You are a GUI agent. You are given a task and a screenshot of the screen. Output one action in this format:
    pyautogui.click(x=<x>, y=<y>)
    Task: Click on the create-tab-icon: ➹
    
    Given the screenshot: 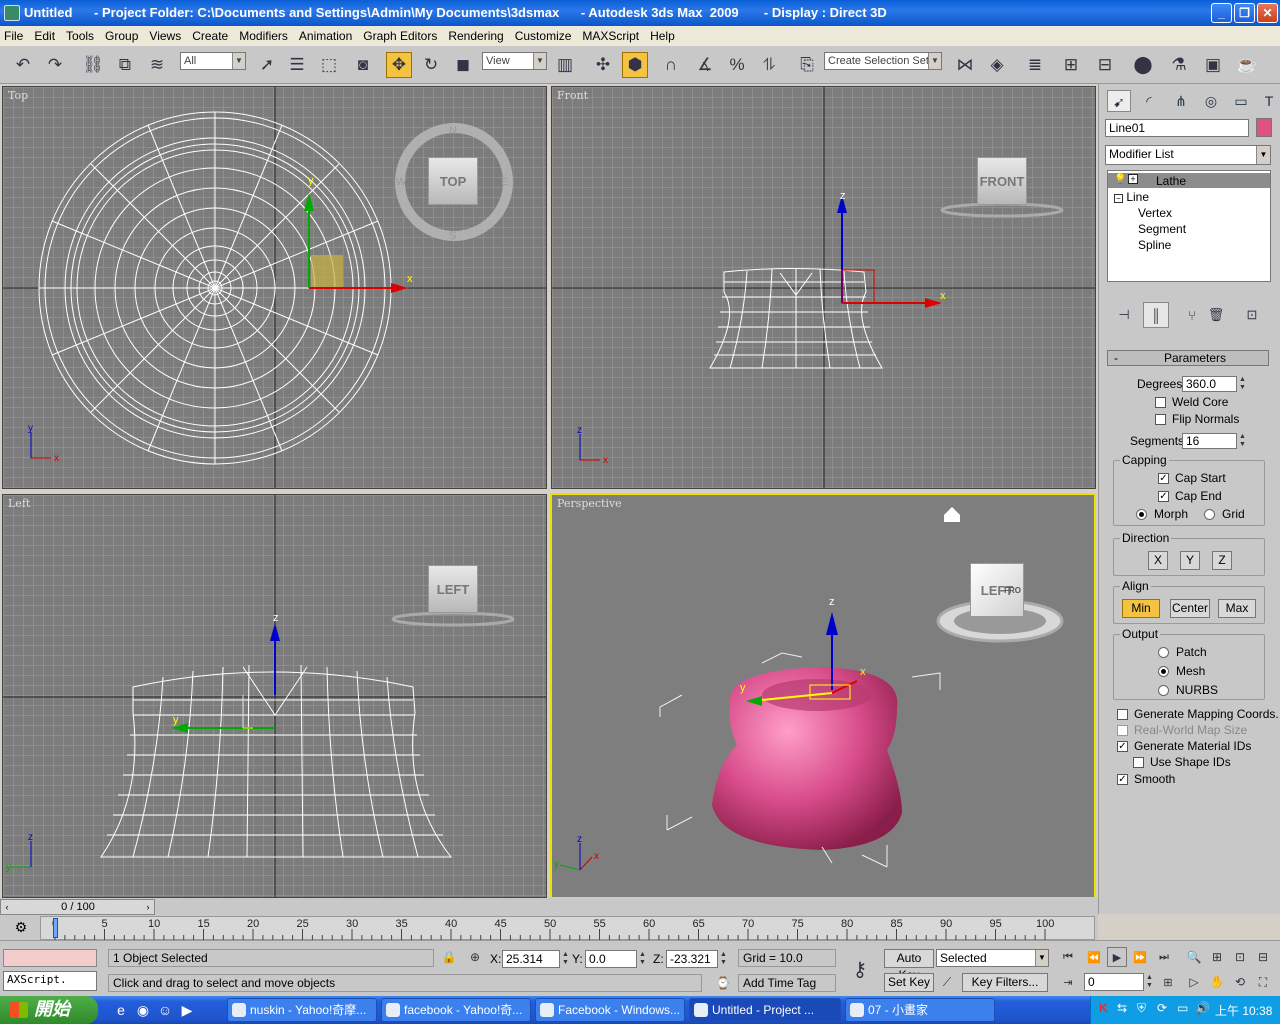 What is the action you would take?
    pyautogui.click(x=1119, y=101)
    